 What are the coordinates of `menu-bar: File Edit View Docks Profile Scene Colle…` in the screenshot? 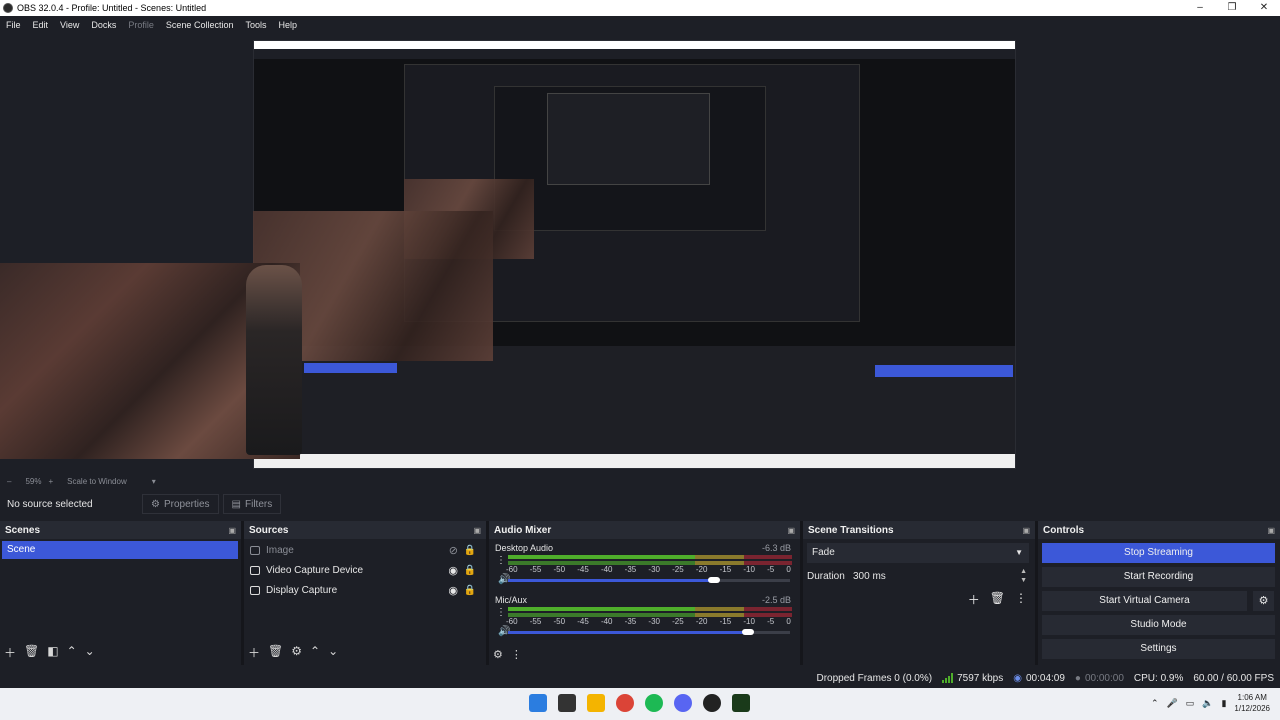 It's located at (640, 24).